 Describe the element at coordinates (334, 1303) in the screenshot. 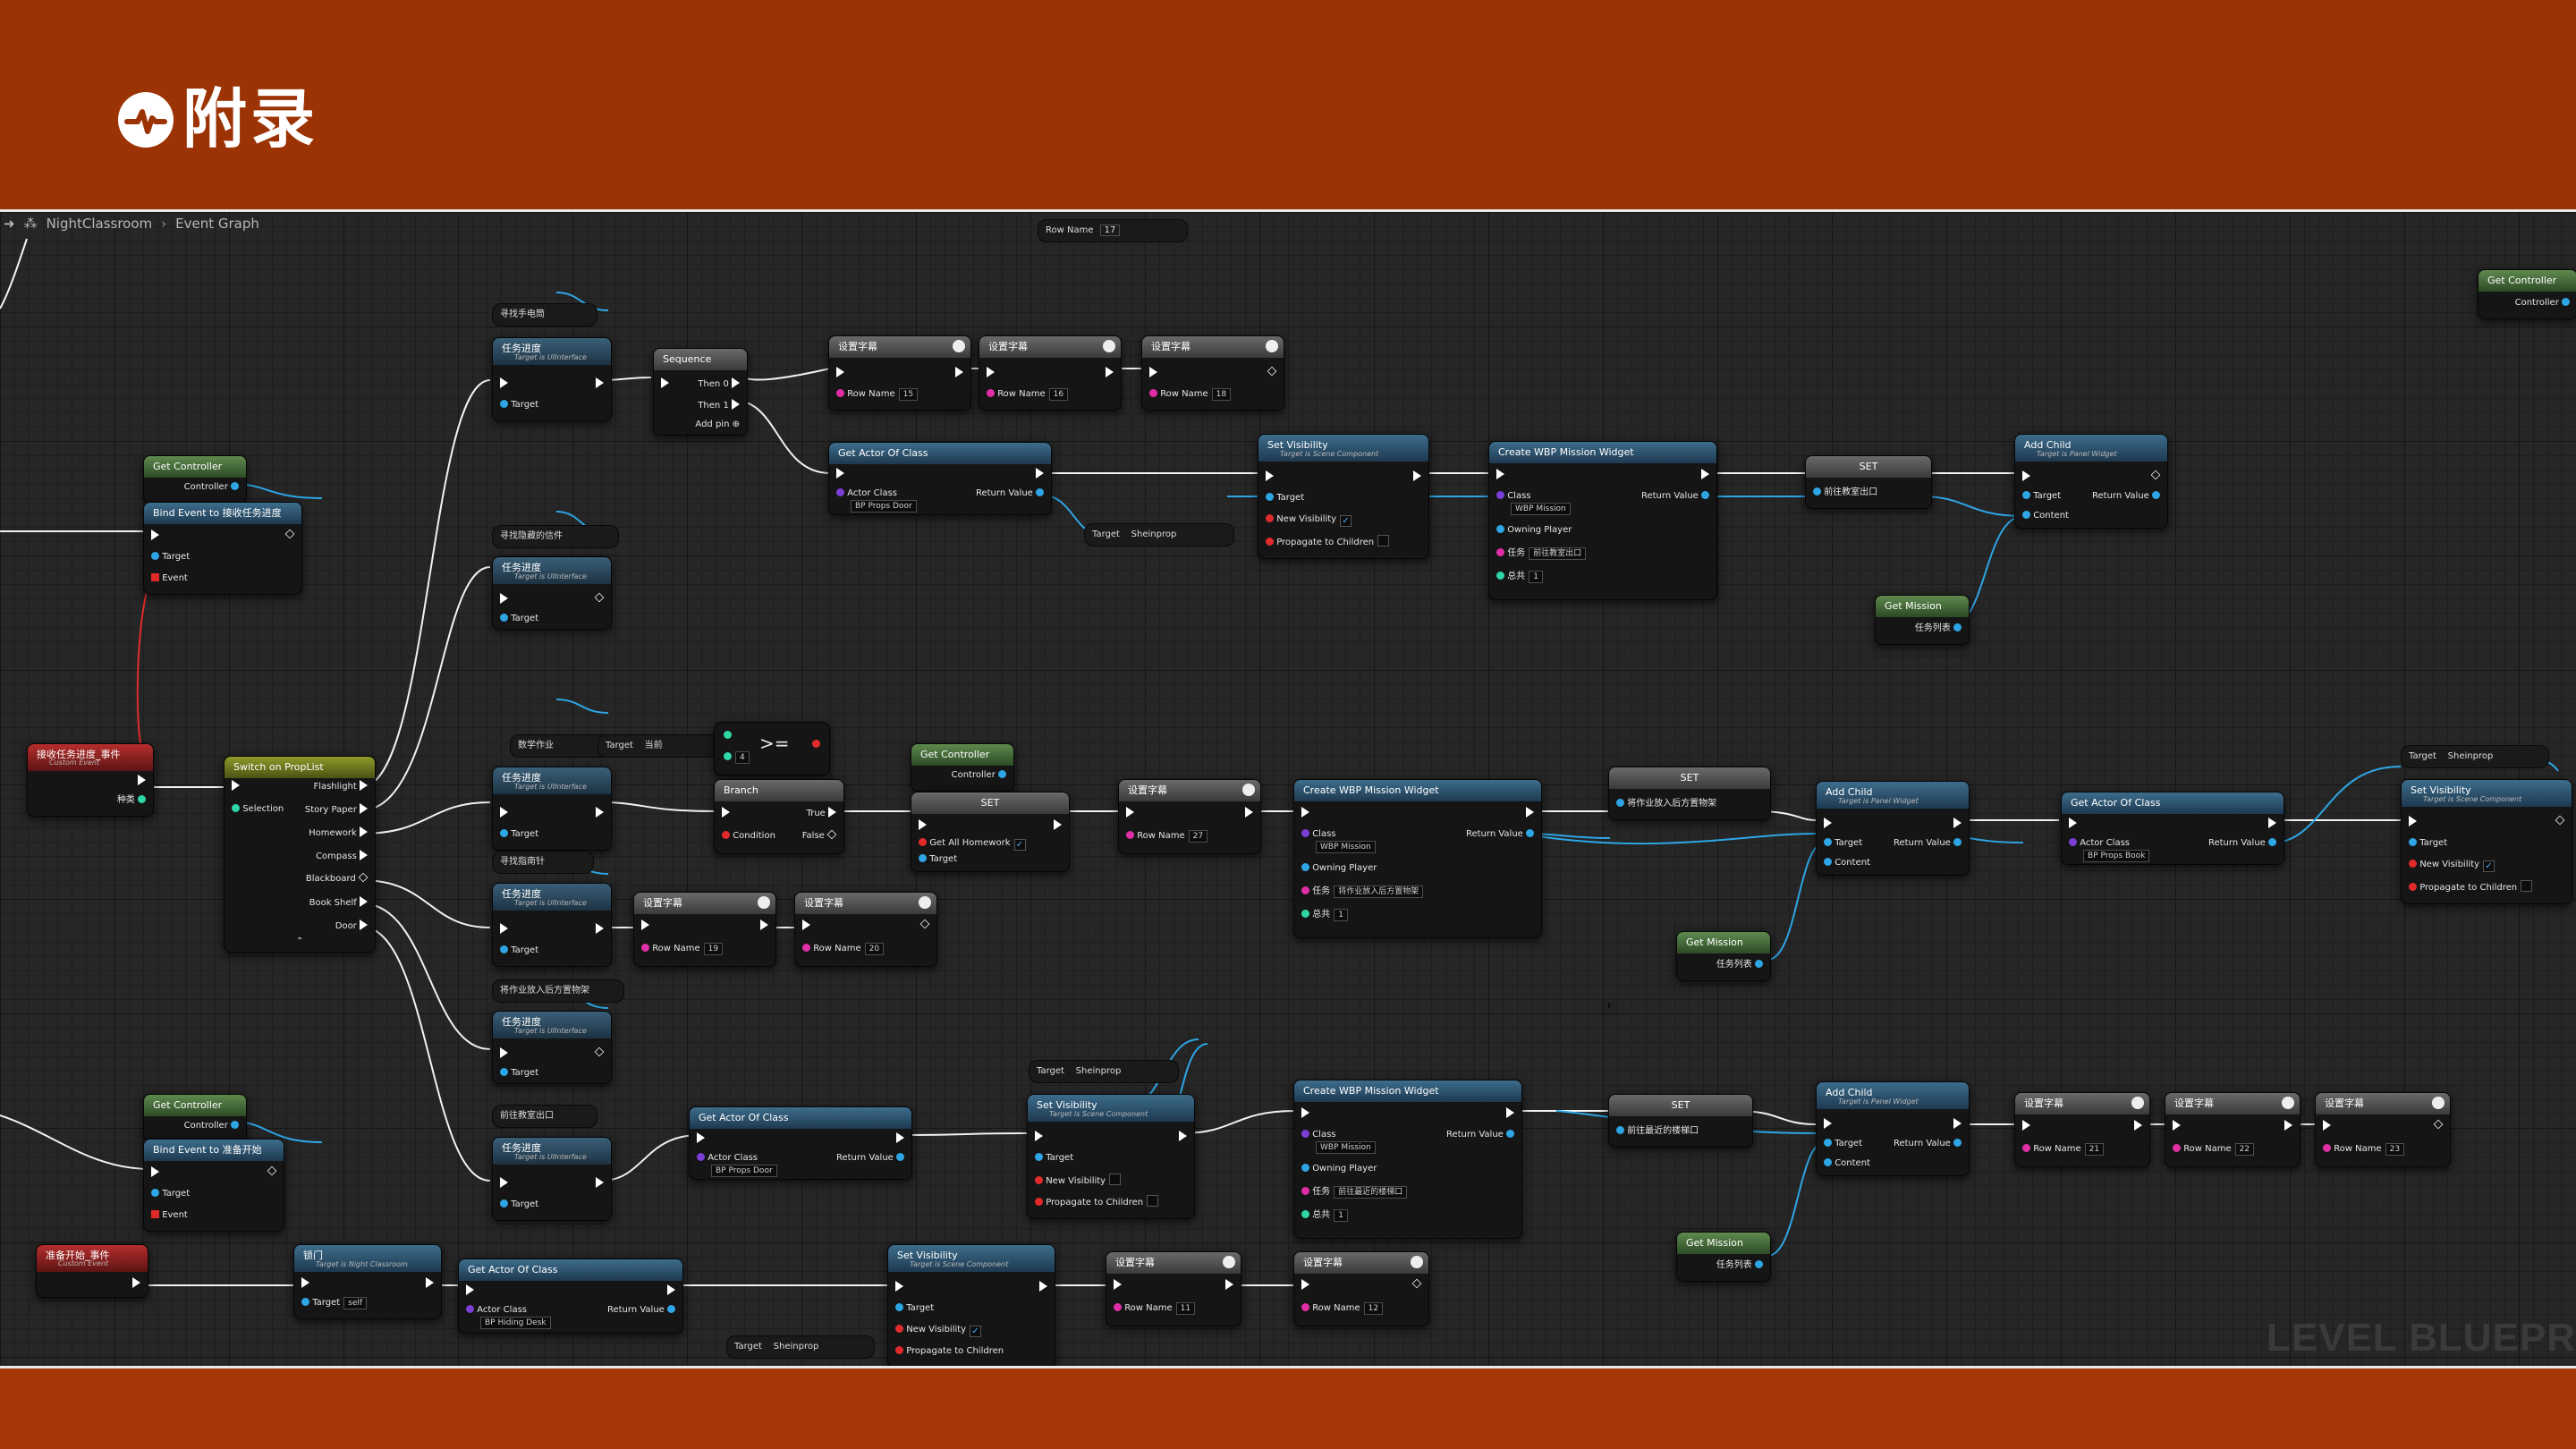

I see `target-pin: Target self` at that location.